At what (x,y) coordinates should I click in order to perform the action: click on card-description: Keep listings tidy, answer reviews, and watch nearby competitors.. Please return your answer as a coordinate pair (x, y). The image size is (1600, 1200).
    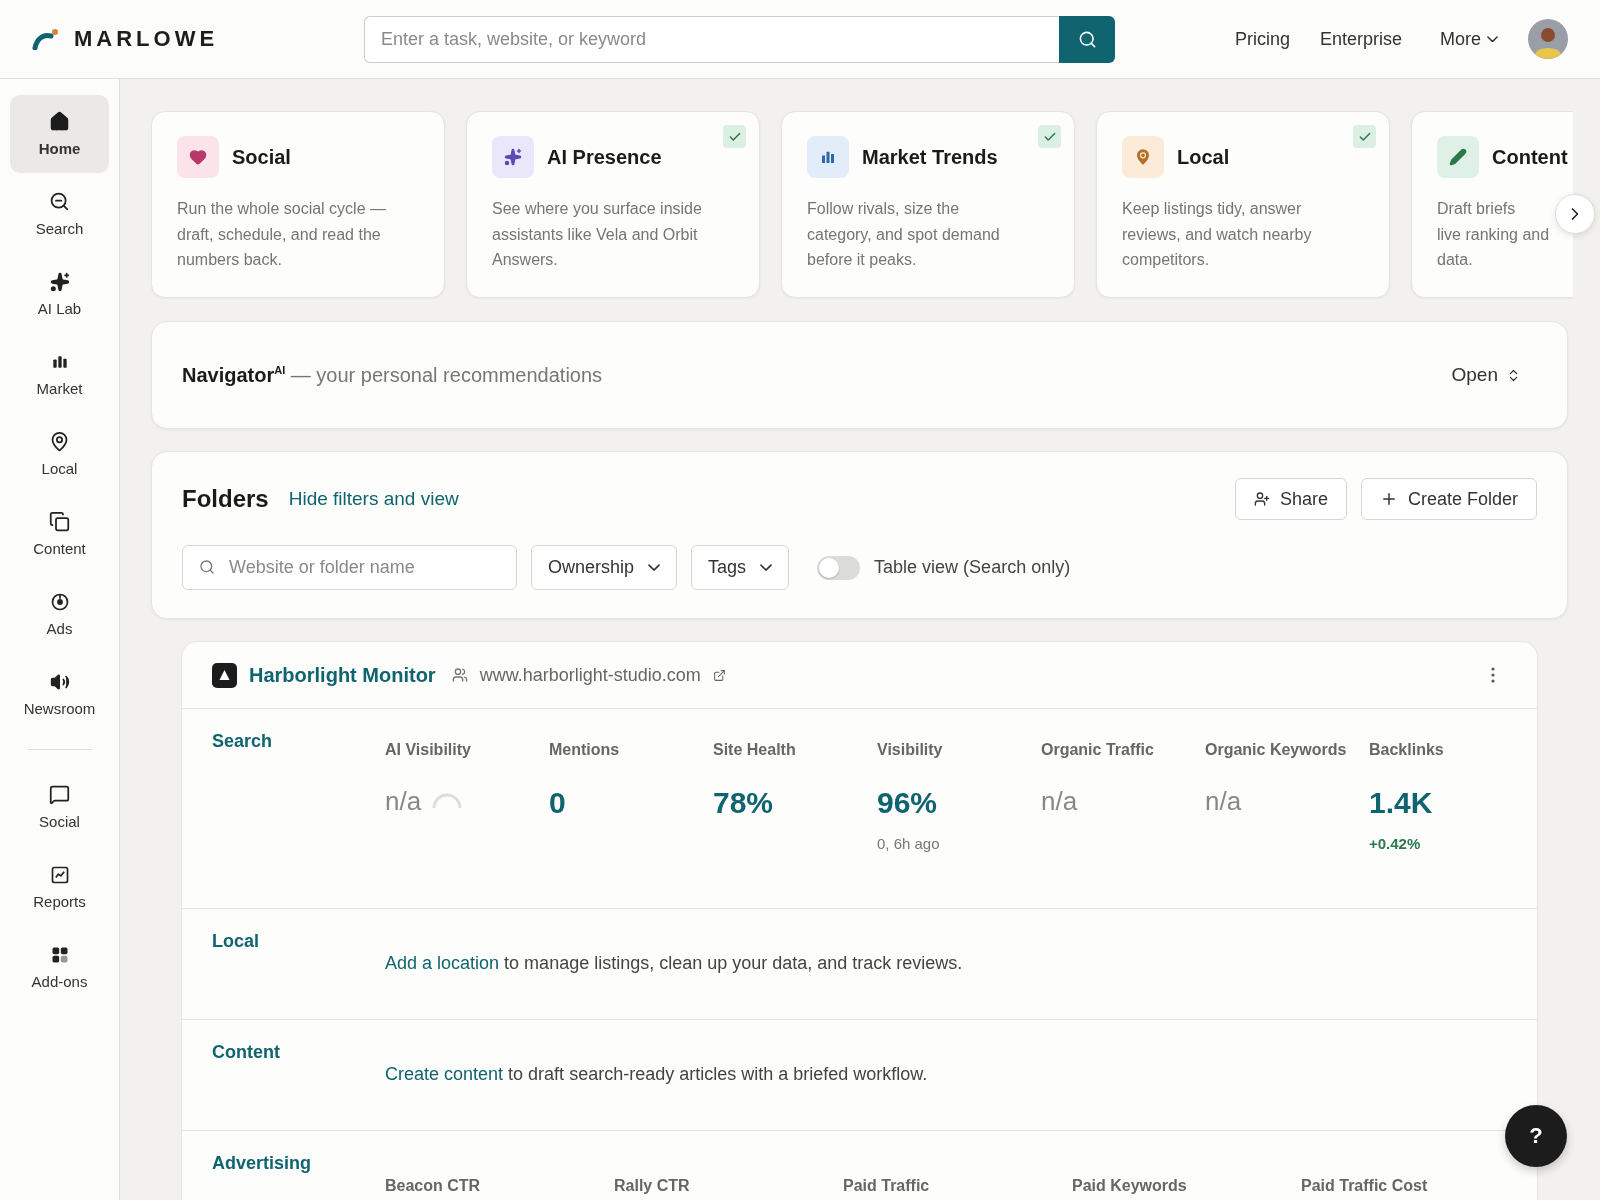
    Looking at the image, I should click on (1217, 234).